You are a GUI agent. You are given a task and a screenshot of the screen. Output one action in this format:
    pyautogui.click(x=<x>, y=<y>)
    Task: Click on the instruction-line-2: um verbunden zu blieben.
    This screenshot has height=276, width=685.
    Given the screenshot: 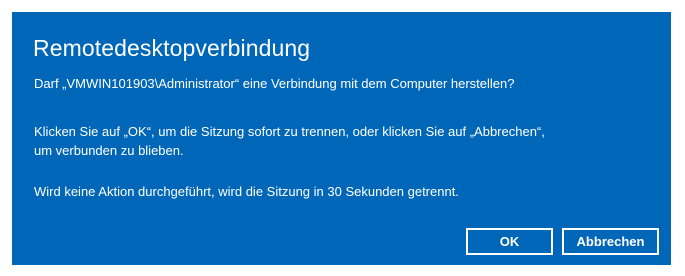 What is the action you would take?
    pyautogui.click(x=109, y=150)
    